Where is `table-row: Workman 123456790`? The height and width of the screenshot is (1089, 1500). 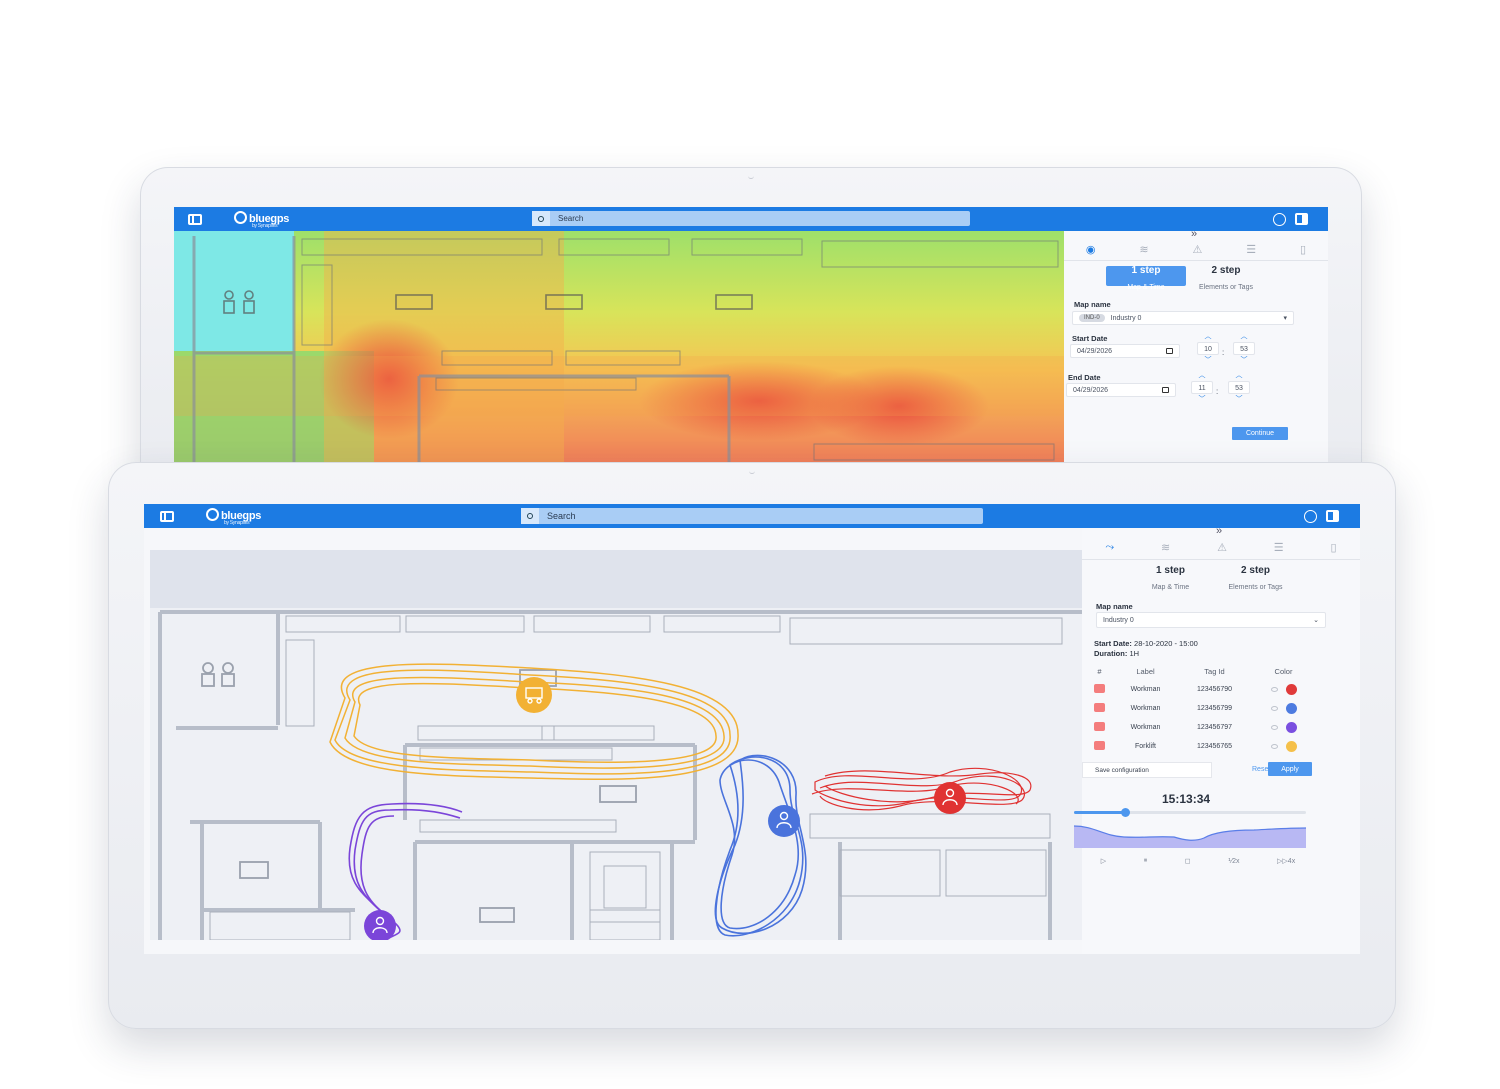 table-row: Workman 123456790 is located at coordinates (1203, 689).